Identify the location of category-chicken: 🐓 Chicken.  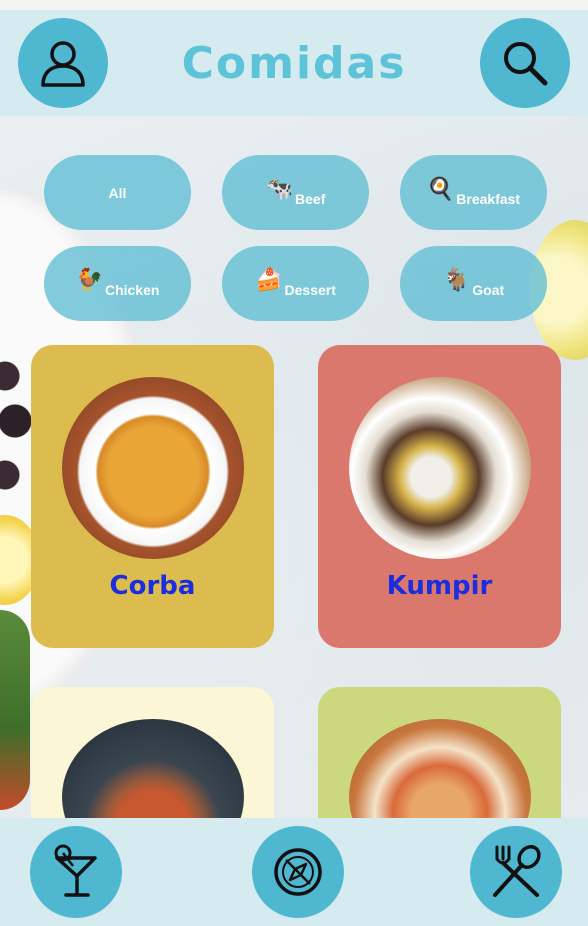
(117, 283).